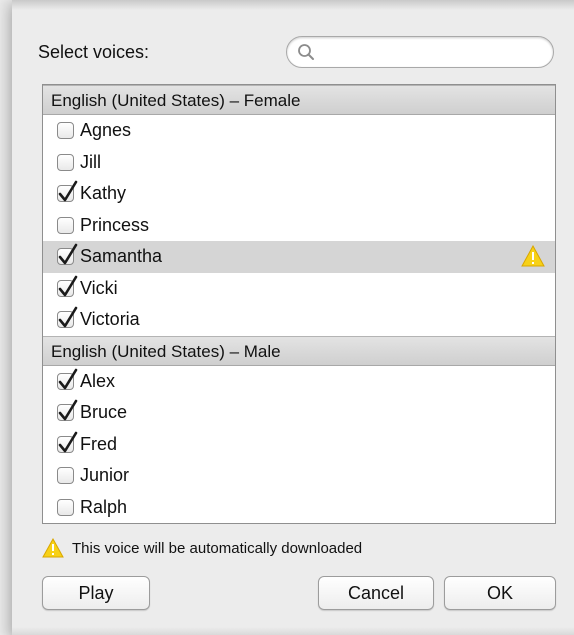 This screenshot has width=574, height=635. I want to click on voice-row-kathy: Kathy, so click(299, 194).